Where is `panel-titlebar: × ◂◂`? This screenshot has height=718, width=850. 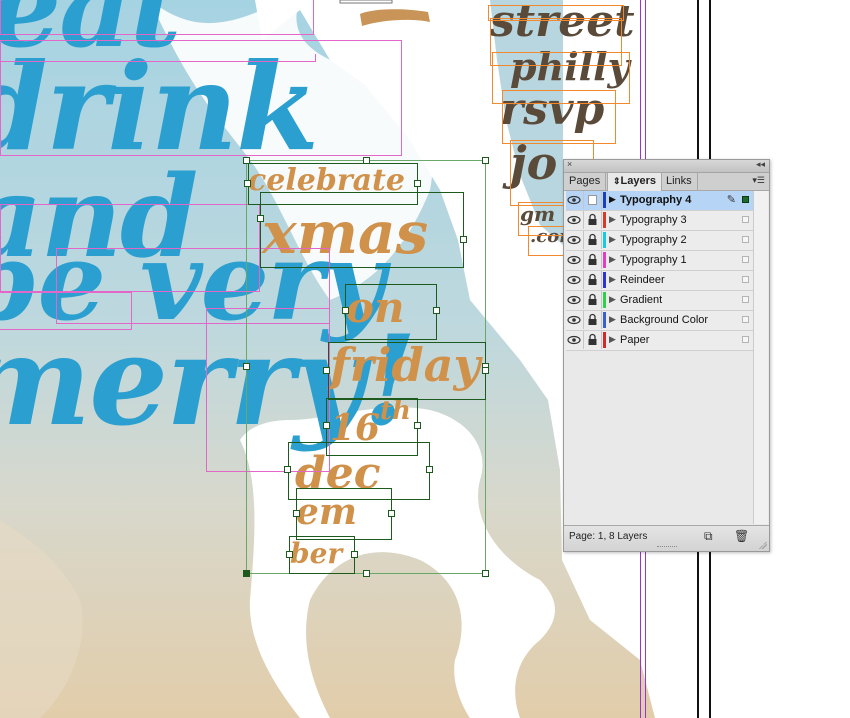 panel-titlebar: × ◂◂ is located at coordinates (666, 166).